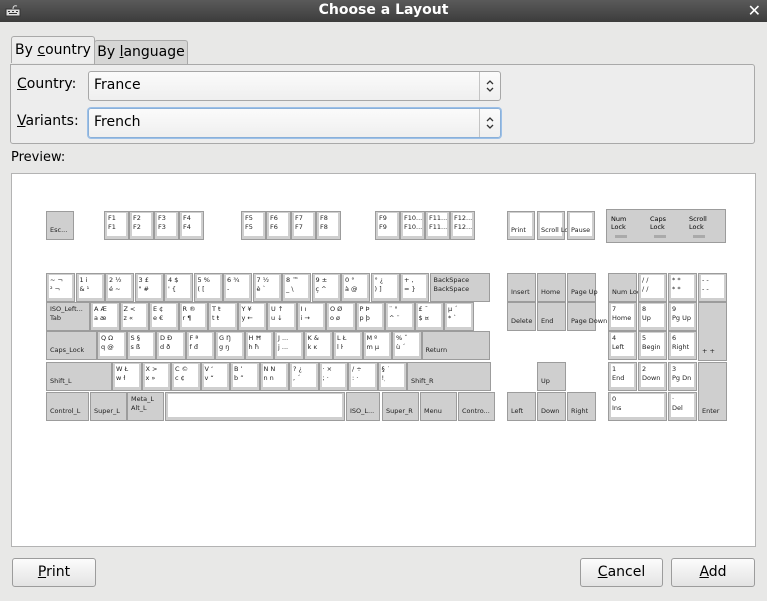 The width and height of the screenshot is (767, 601). Describe the element at coordinates (116, 225) in the screenshot. I see `keyboard-key: F1 F1` at that location.